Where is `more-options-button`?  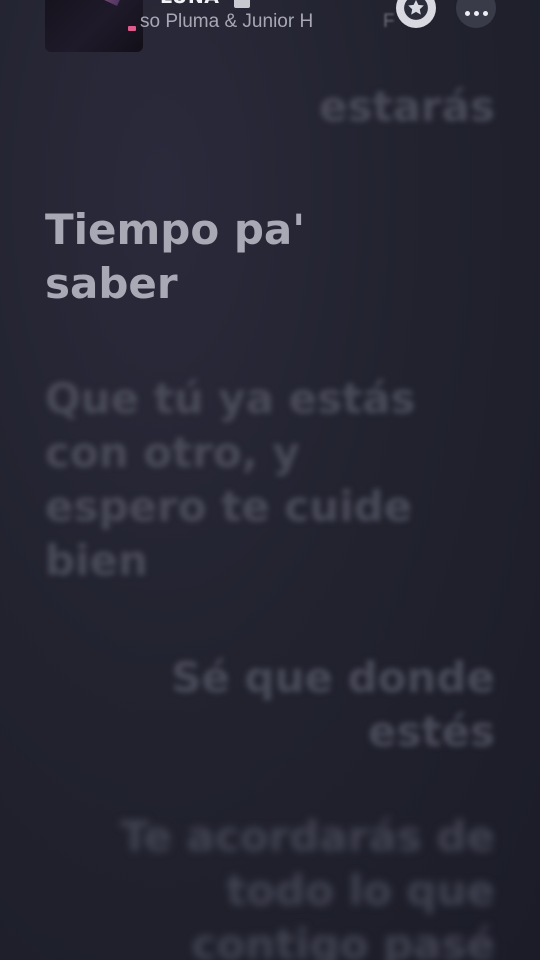 more-options-button is located at coordinates (476, 14).